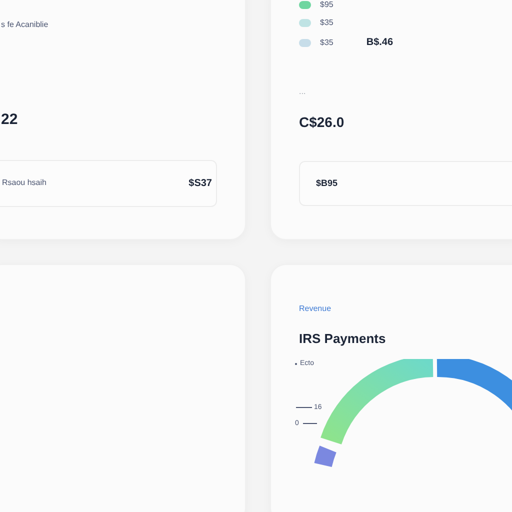  Describe the element at coordinates (327, 183) in the screenshot. I see `row-amount: $B95` at that location.